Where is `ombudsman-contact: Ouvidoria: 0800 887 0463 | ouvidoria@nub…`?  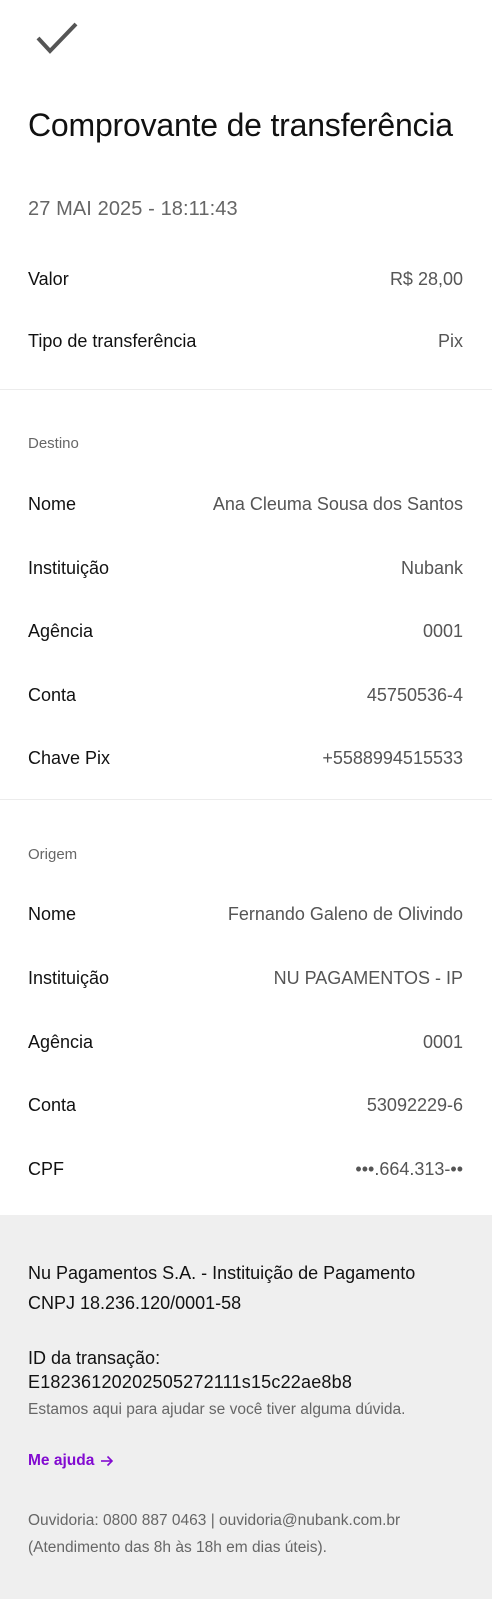
ombudsman-contact: Ouvidoria: 0800 887 0463 | ouvidoria@nub… is located at coordinates (214, 1520).